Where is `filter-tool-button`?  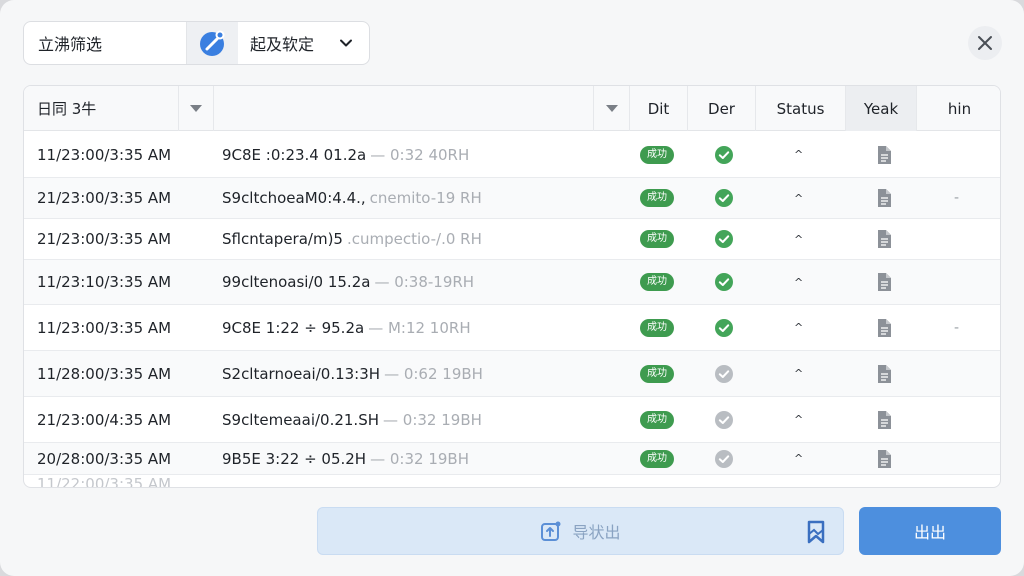 filter-tool-button is located at coordinates (212, 43).